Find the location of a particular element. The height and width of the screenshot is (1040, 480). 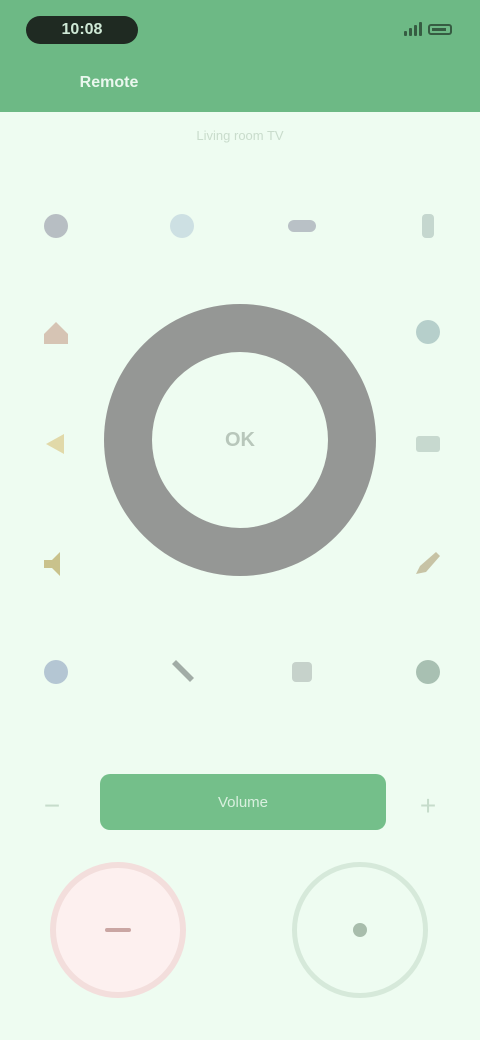

ok-button: OK is located at coordinates (240, 440).